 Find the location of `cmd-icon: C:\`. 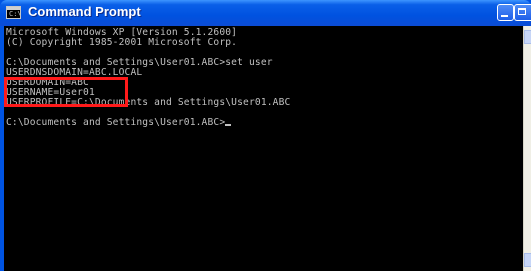

cmd-icon: C:\ is located at coordinates (14, 12).